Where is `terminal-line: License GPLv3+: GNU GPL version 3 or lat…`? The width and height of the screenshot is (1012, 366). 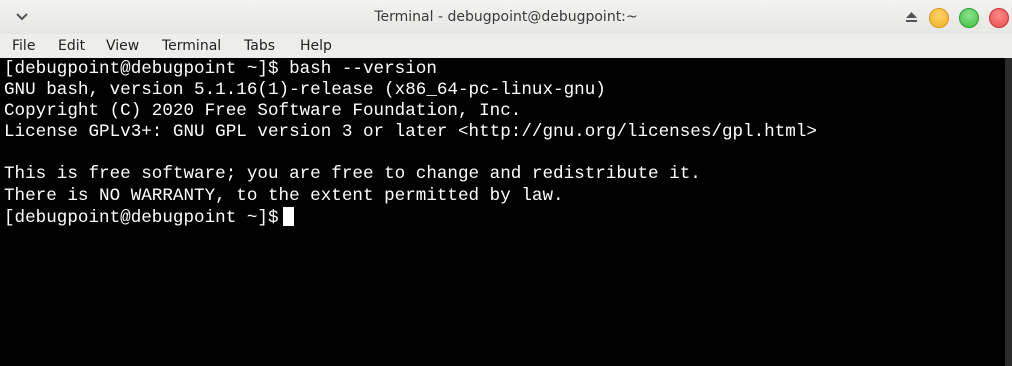 terminal-line: License GPLv3+: GNU GPL version 3 or lat… is located at coordinates (410, 132).